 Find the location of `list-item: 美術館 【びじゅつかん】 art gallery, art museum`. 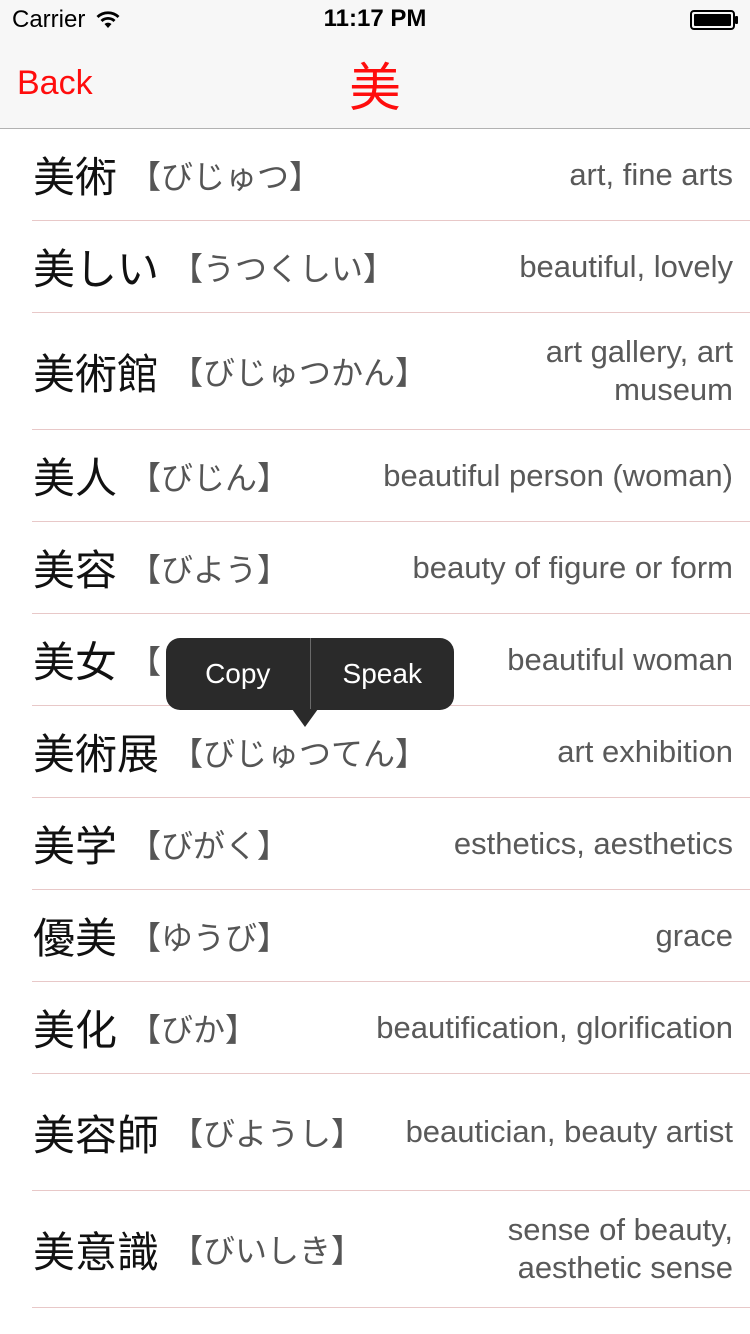

list-item: 美術館 【びじゅつかん】 art gallery, art museum is located at coordinates (375, 371).